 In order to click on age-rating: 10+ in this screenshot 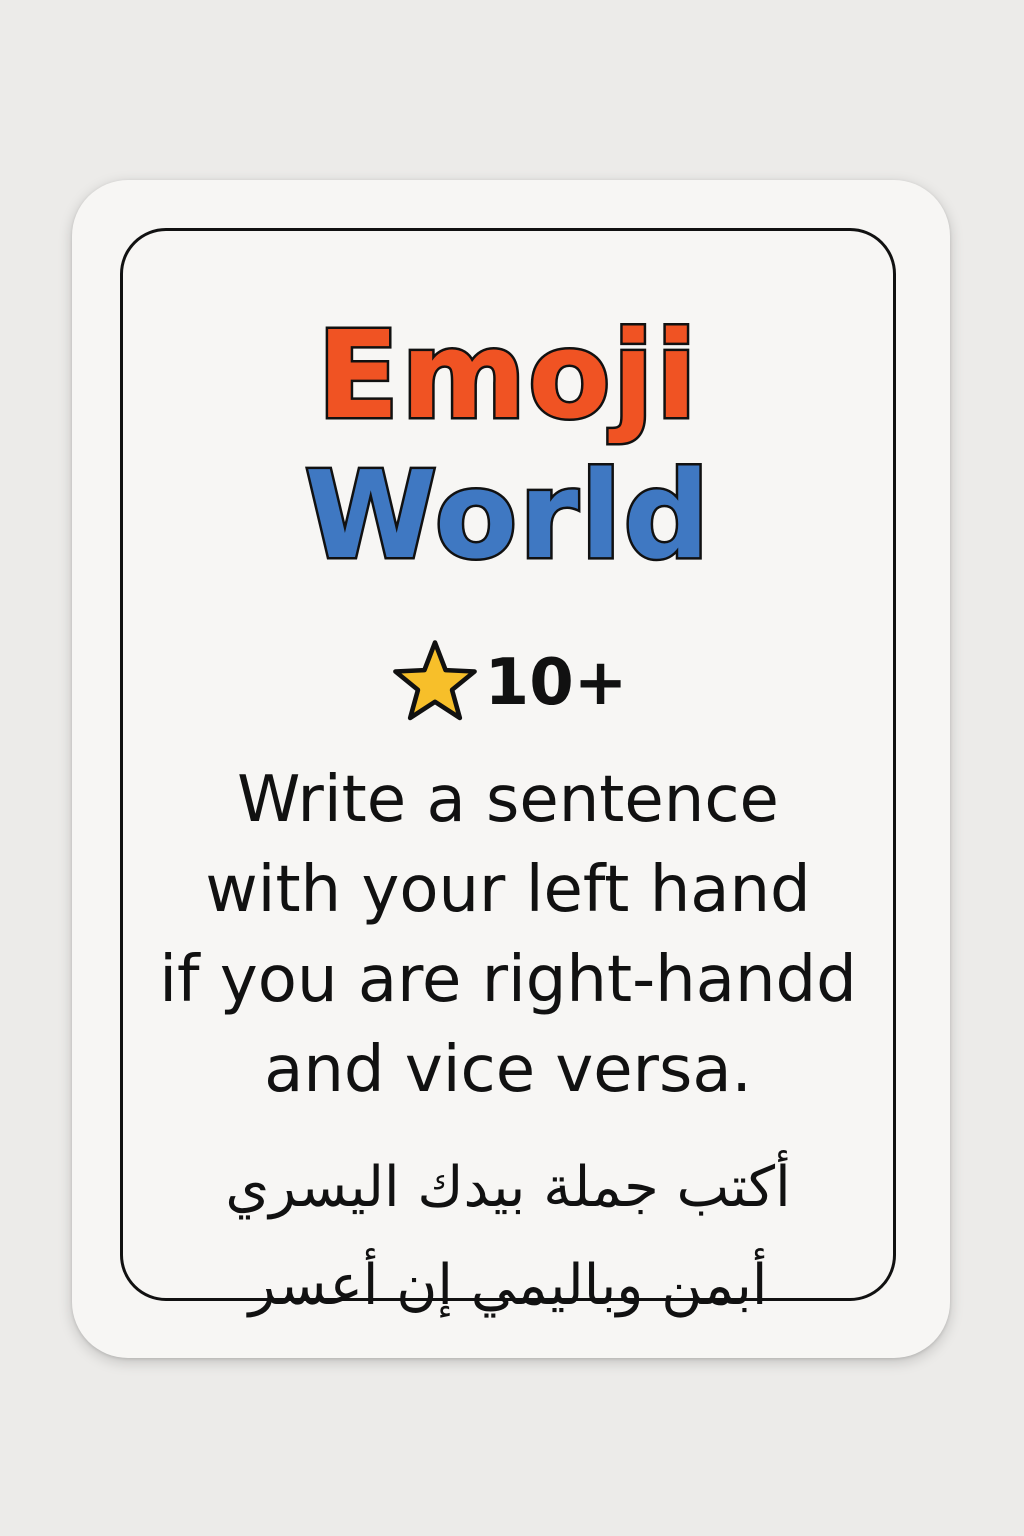, I will do `click(508, 683)`.